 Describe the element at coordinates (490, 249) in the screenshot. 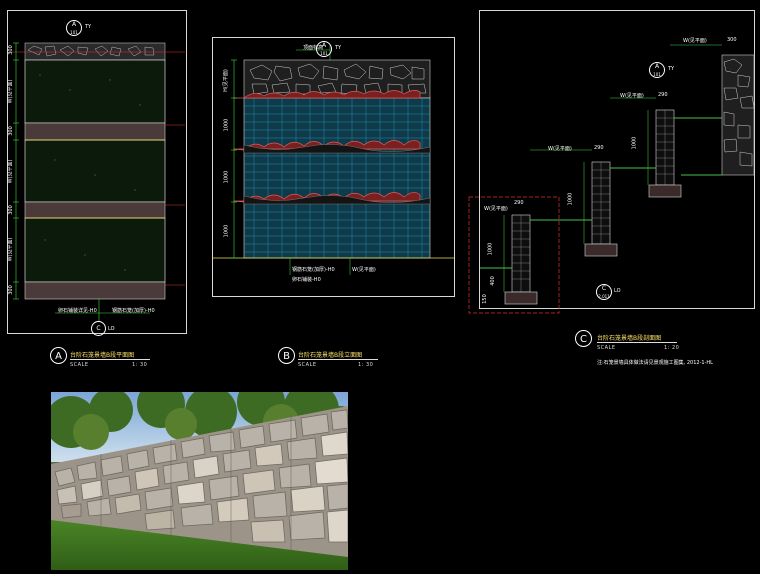

I see `drawing-c-height-3: 1000` at that location.